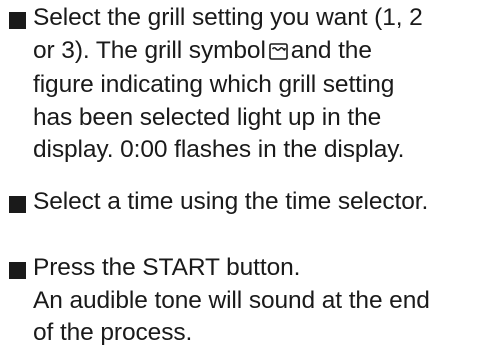  Describe the element at coordinates (278, 53) in the screenshot. I see `grill-symbol-icon` at that location.